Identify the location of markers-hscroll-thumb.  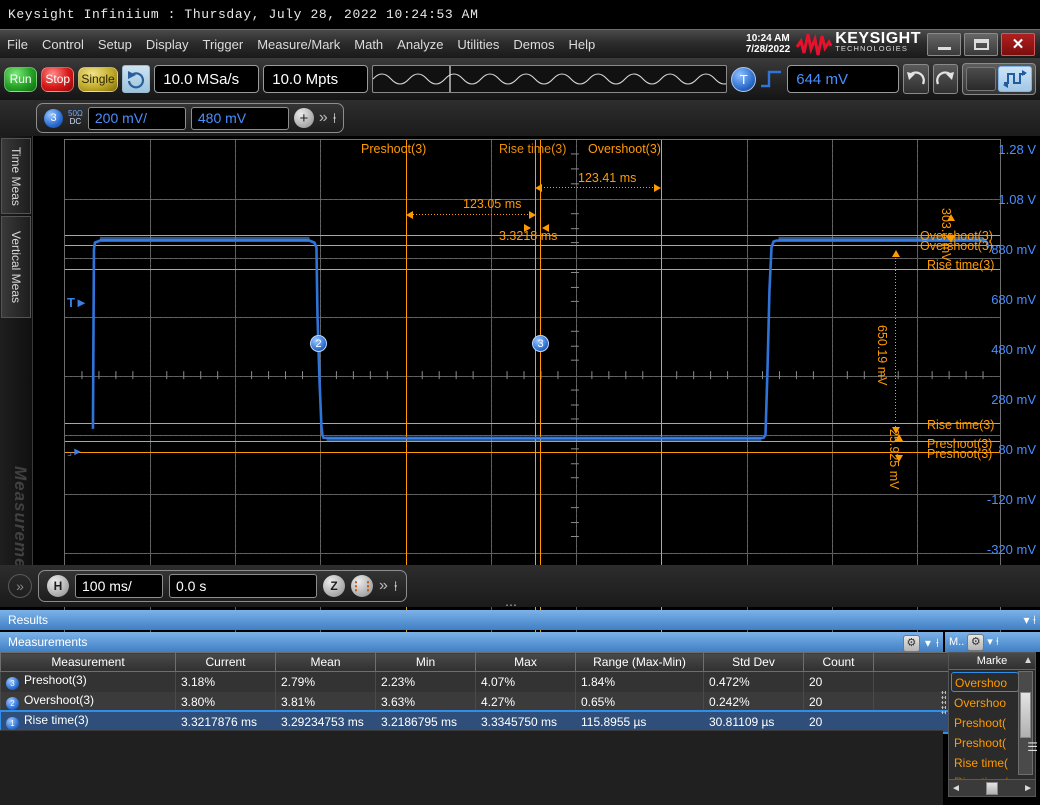
(992, 788).